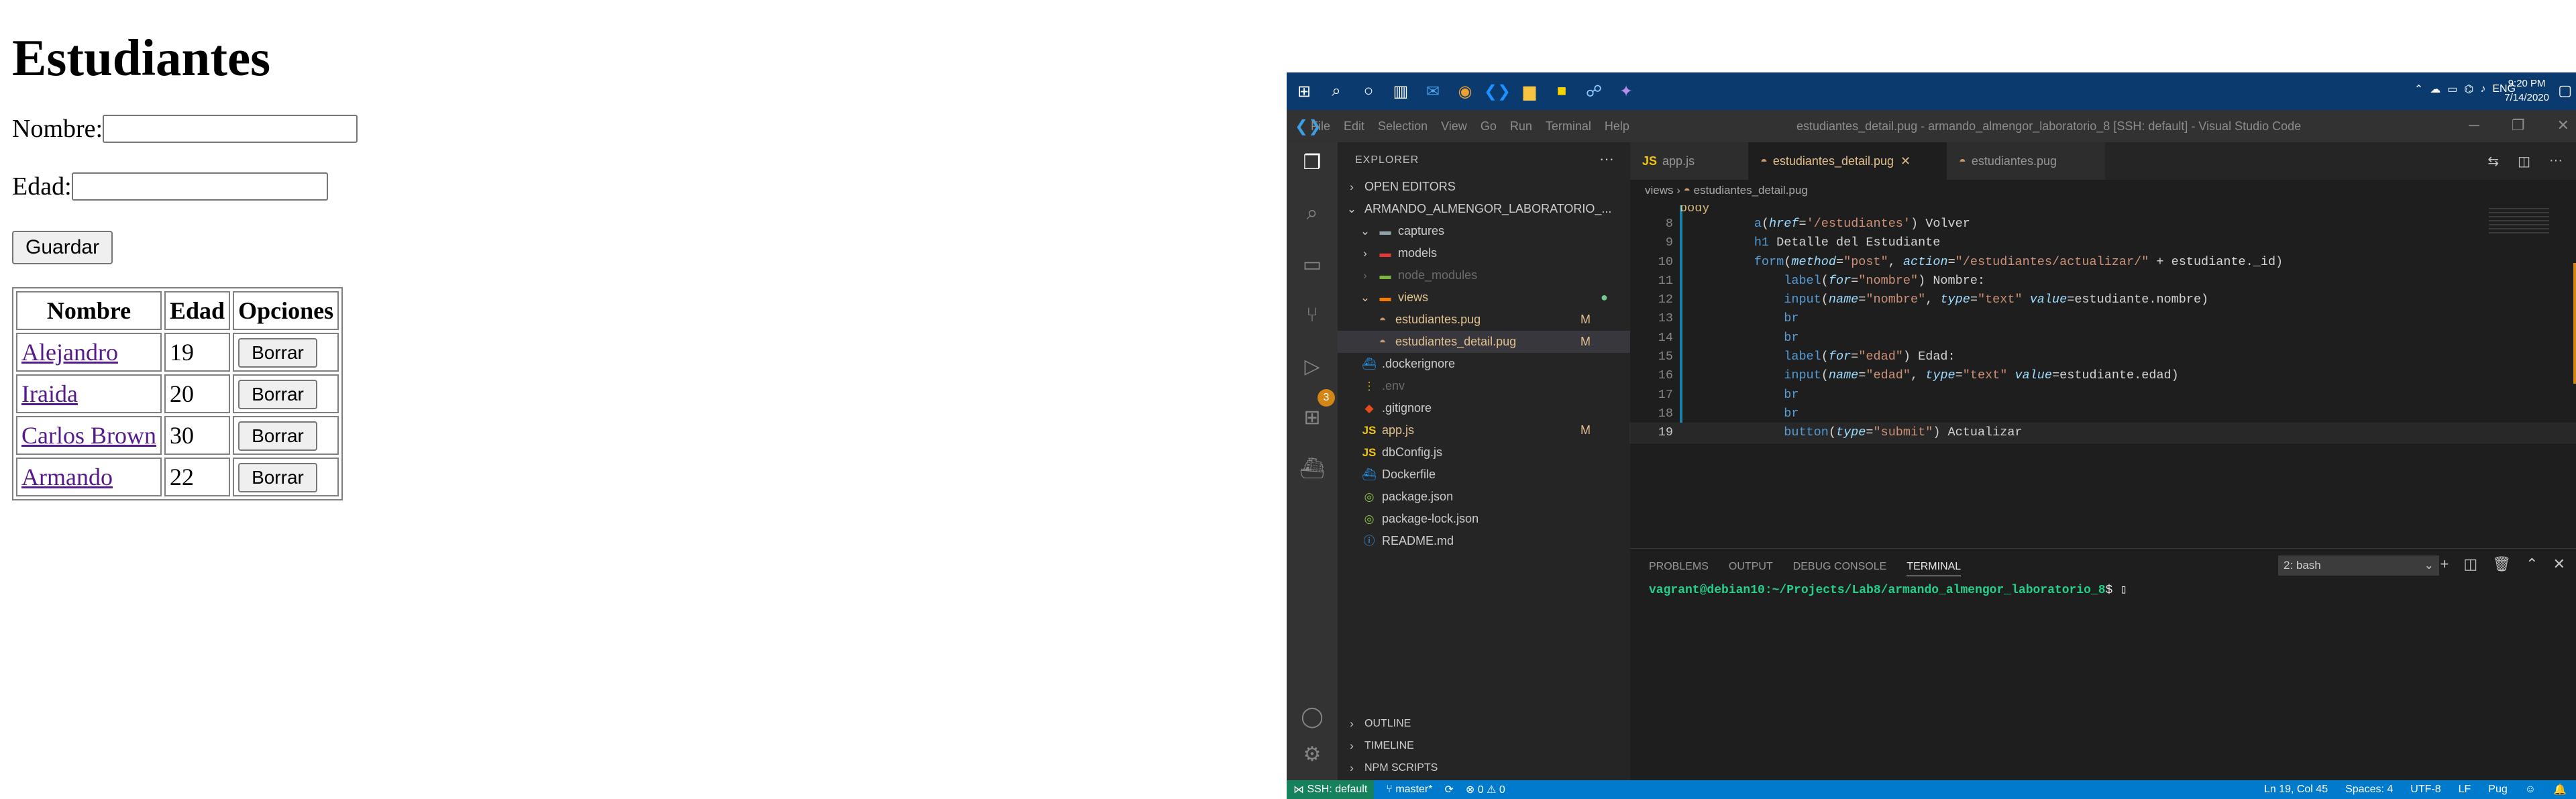  I want to click on menu-view: View, so click(1454, 126).